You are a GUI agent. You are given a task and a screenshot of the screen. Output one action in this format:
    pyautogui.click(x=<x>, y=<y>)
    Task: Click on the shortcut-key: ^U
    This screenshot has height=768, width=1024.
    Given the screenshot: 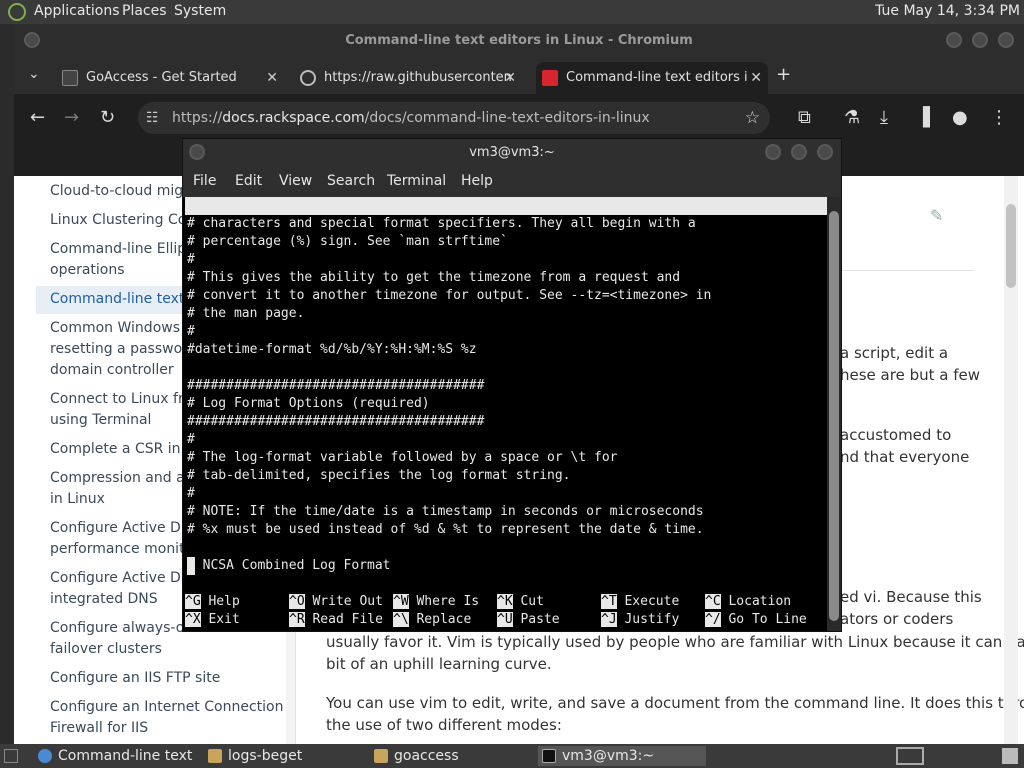 What is the action you would take?
    pyautogui.click(x=505, y=619)
    